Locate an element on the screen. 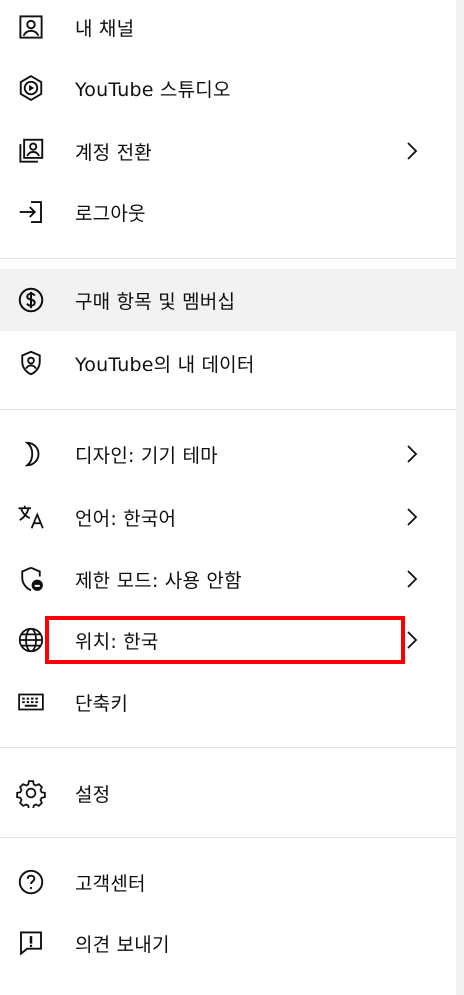 This screenshot has height=995, width=464. menu-item-label: YouTube 스튜디오 is located at coordinates (153, 89).